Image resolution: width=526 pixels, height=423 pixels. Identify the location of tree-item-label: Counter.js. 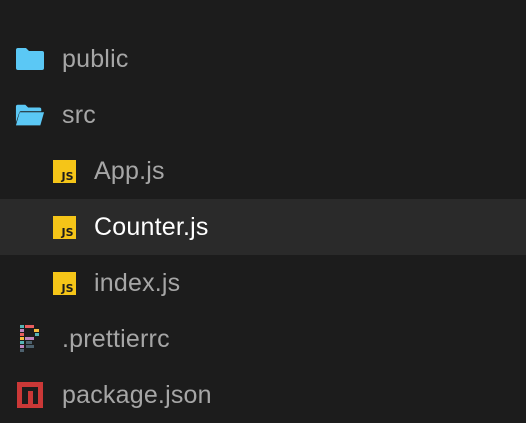
(151, 226).